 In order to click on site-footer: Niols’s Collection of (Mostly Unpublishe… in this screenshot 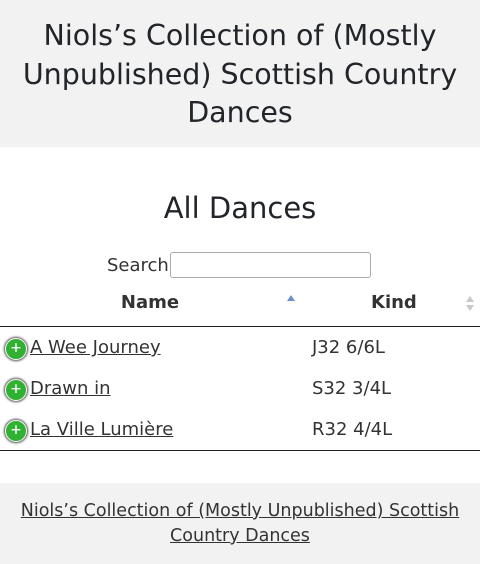, I will do `click(240, 523)`.